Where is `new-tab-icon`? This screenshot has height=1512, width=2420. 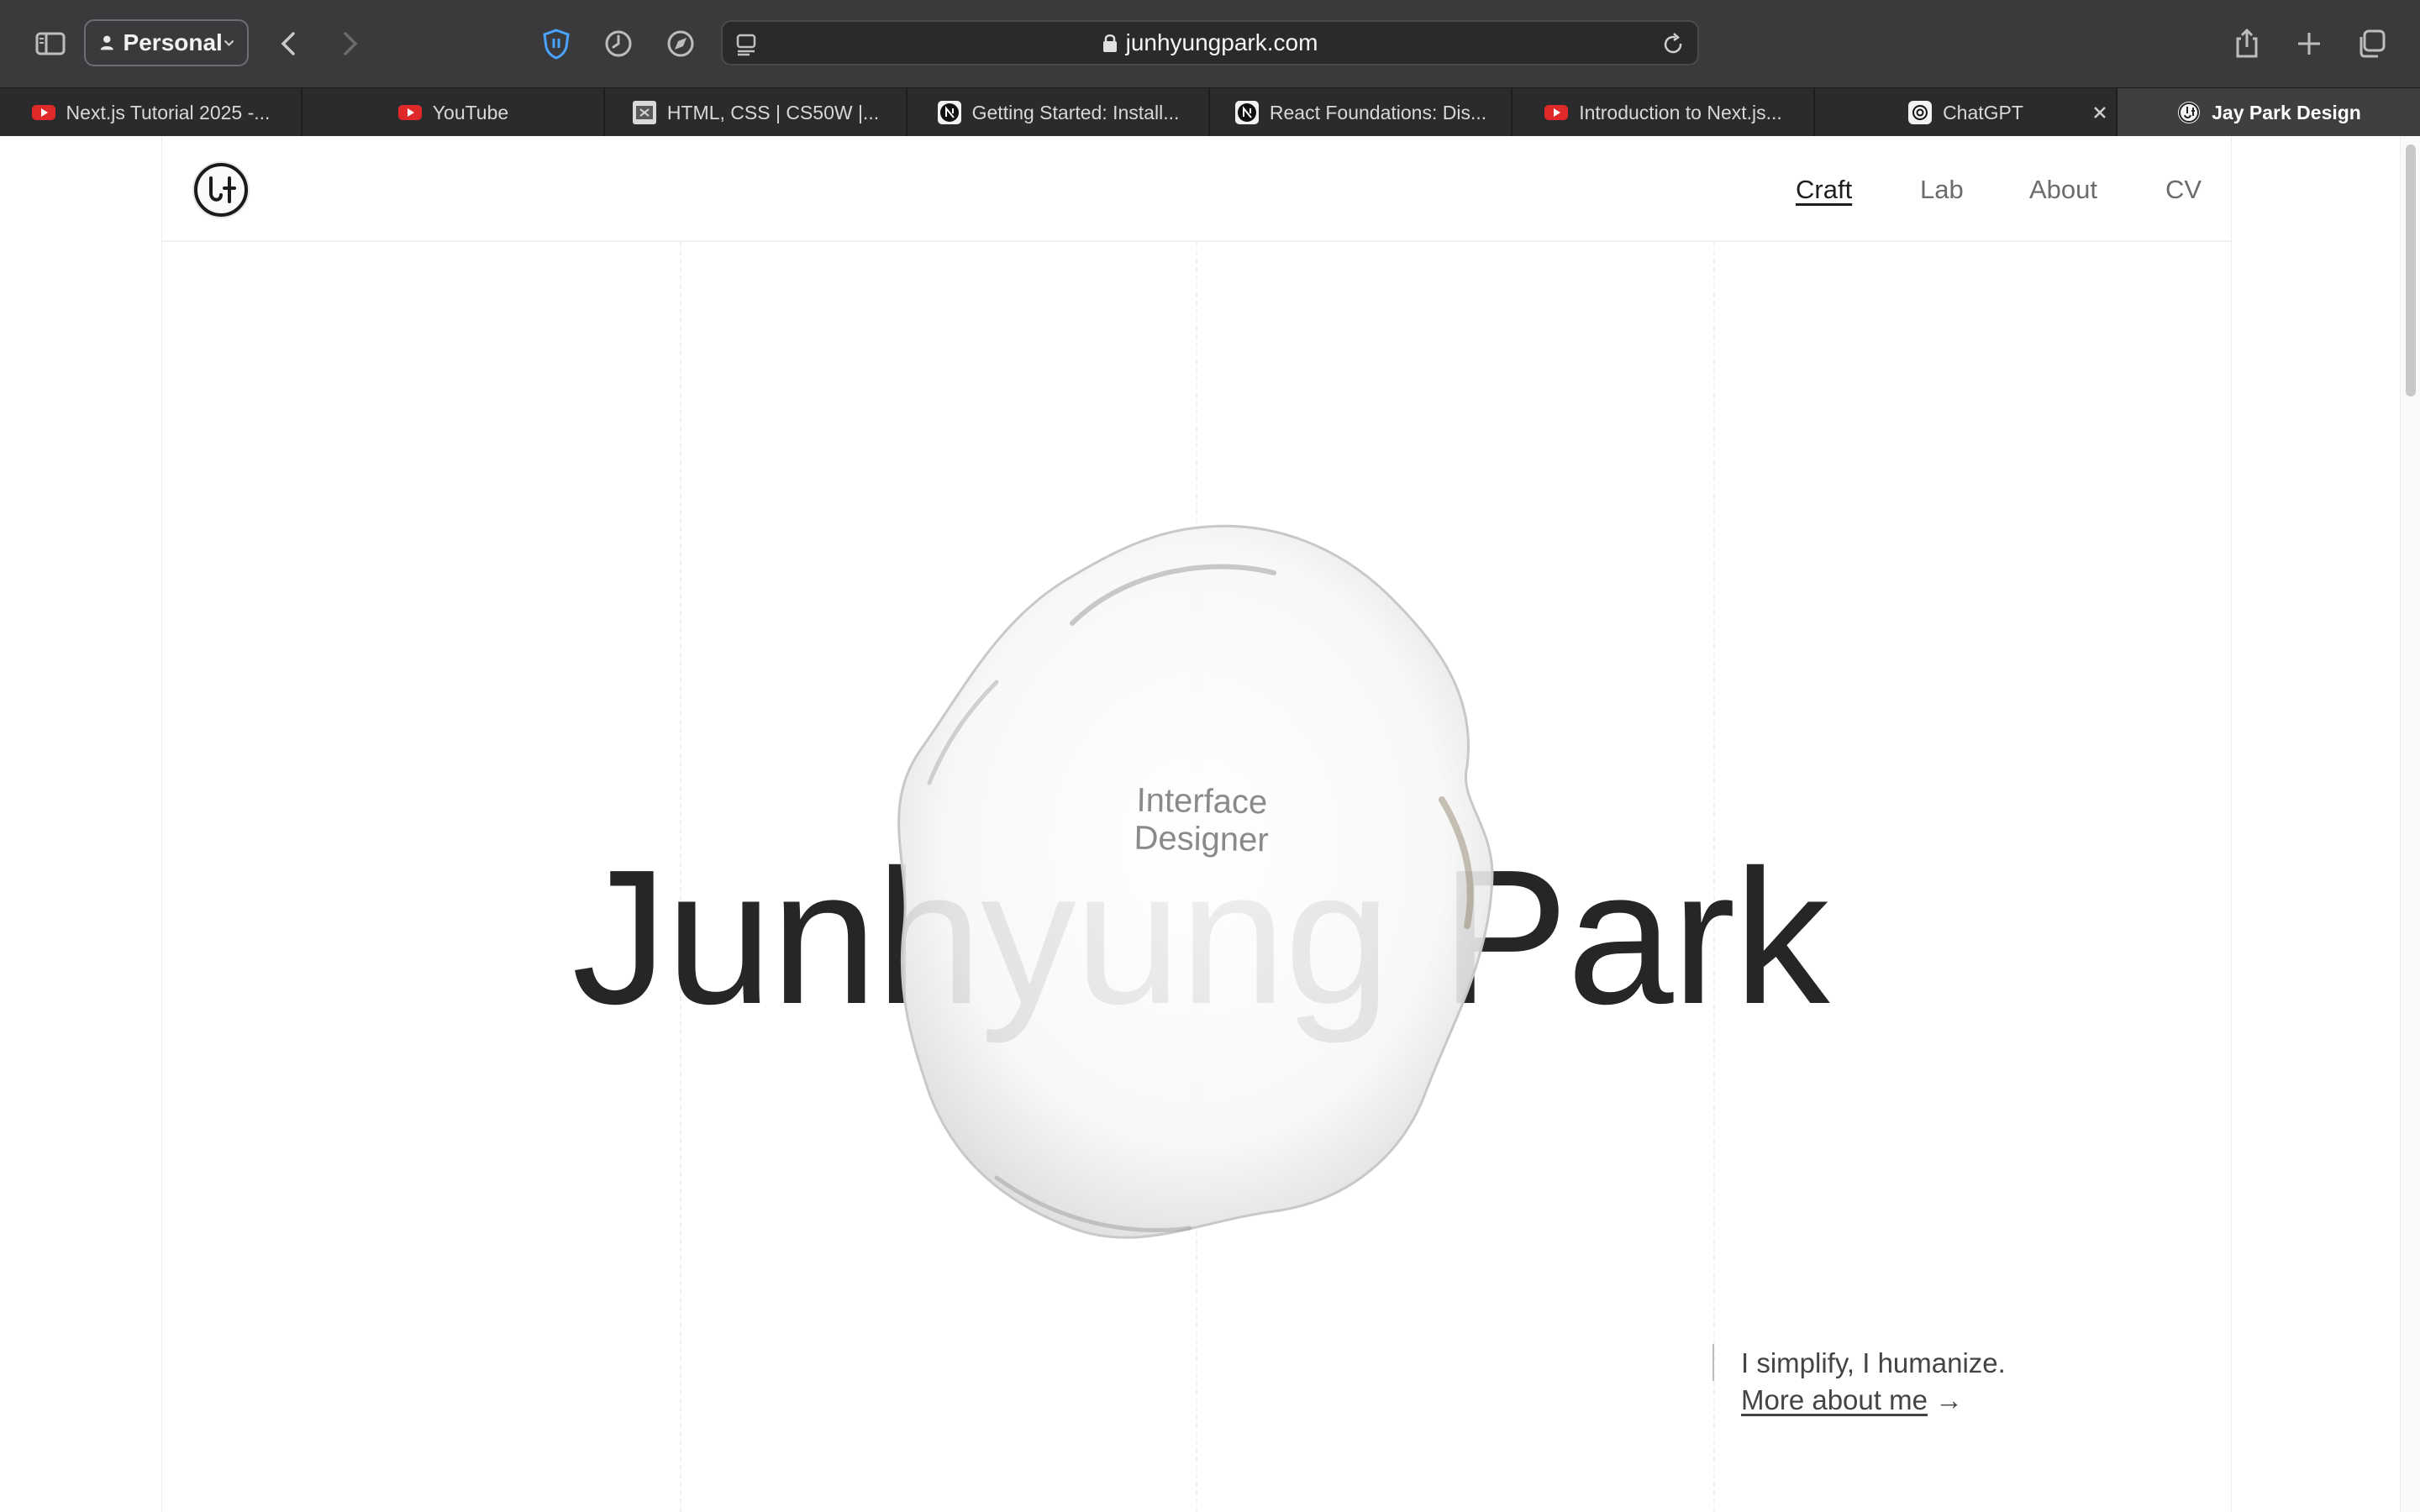
new-tab-icon is located at coordinates (2309, 43).